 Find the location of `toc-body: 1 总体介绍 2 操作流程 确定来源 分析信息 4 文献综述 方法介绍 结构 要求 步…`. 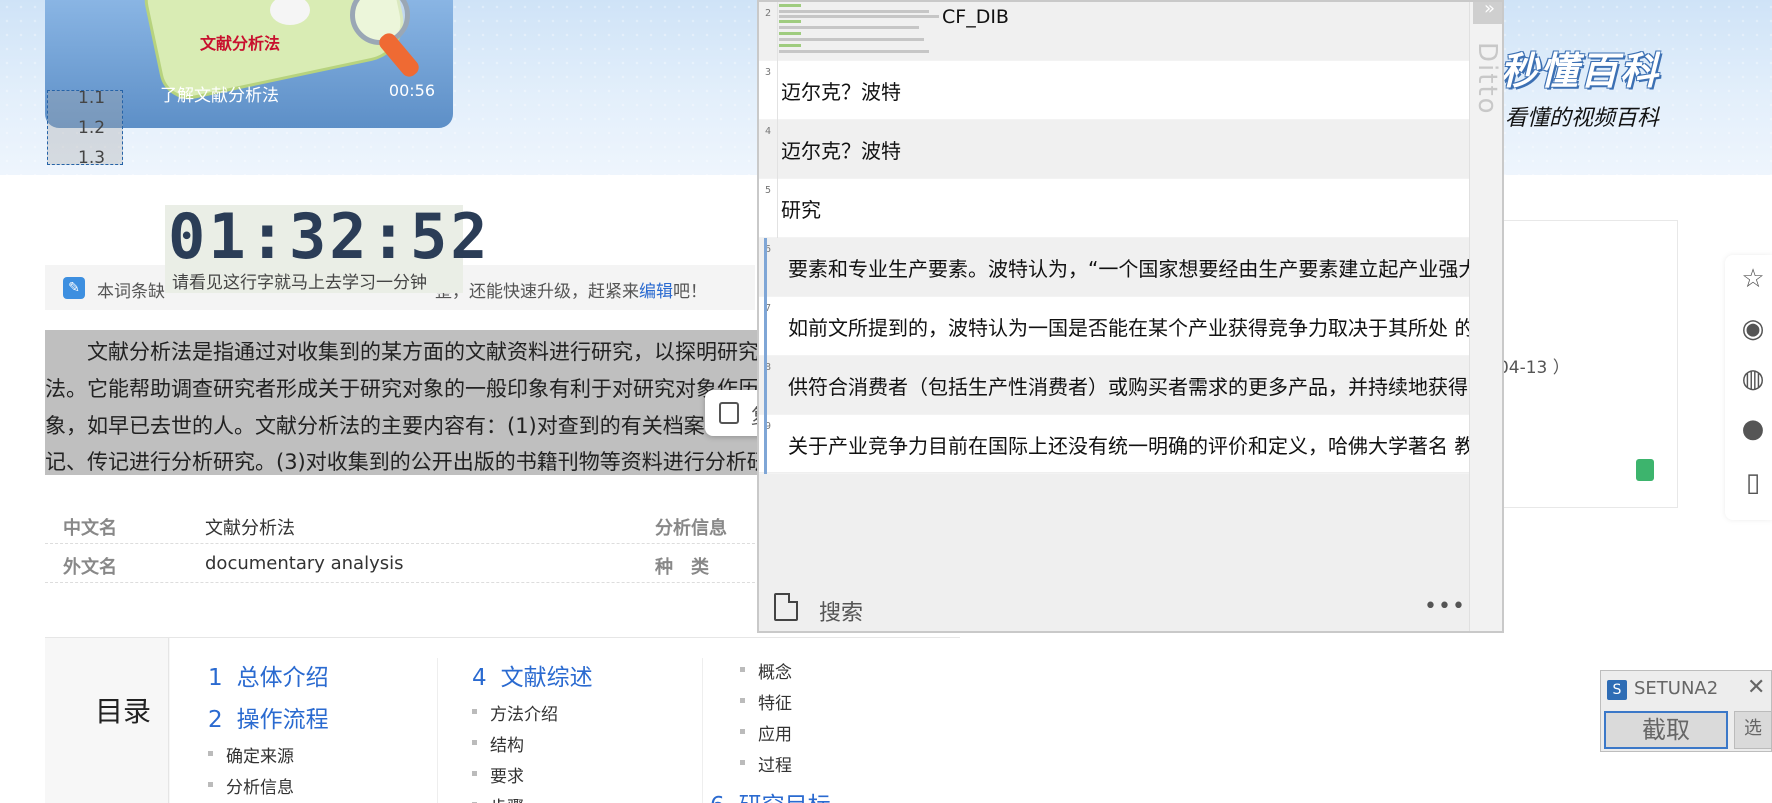

toc-body: 1 总体介绍 2 操作流程 确定来源 分析信息 4 文献综述 方法介绍 结构 要求 步… is located at coordinates (565, 720).